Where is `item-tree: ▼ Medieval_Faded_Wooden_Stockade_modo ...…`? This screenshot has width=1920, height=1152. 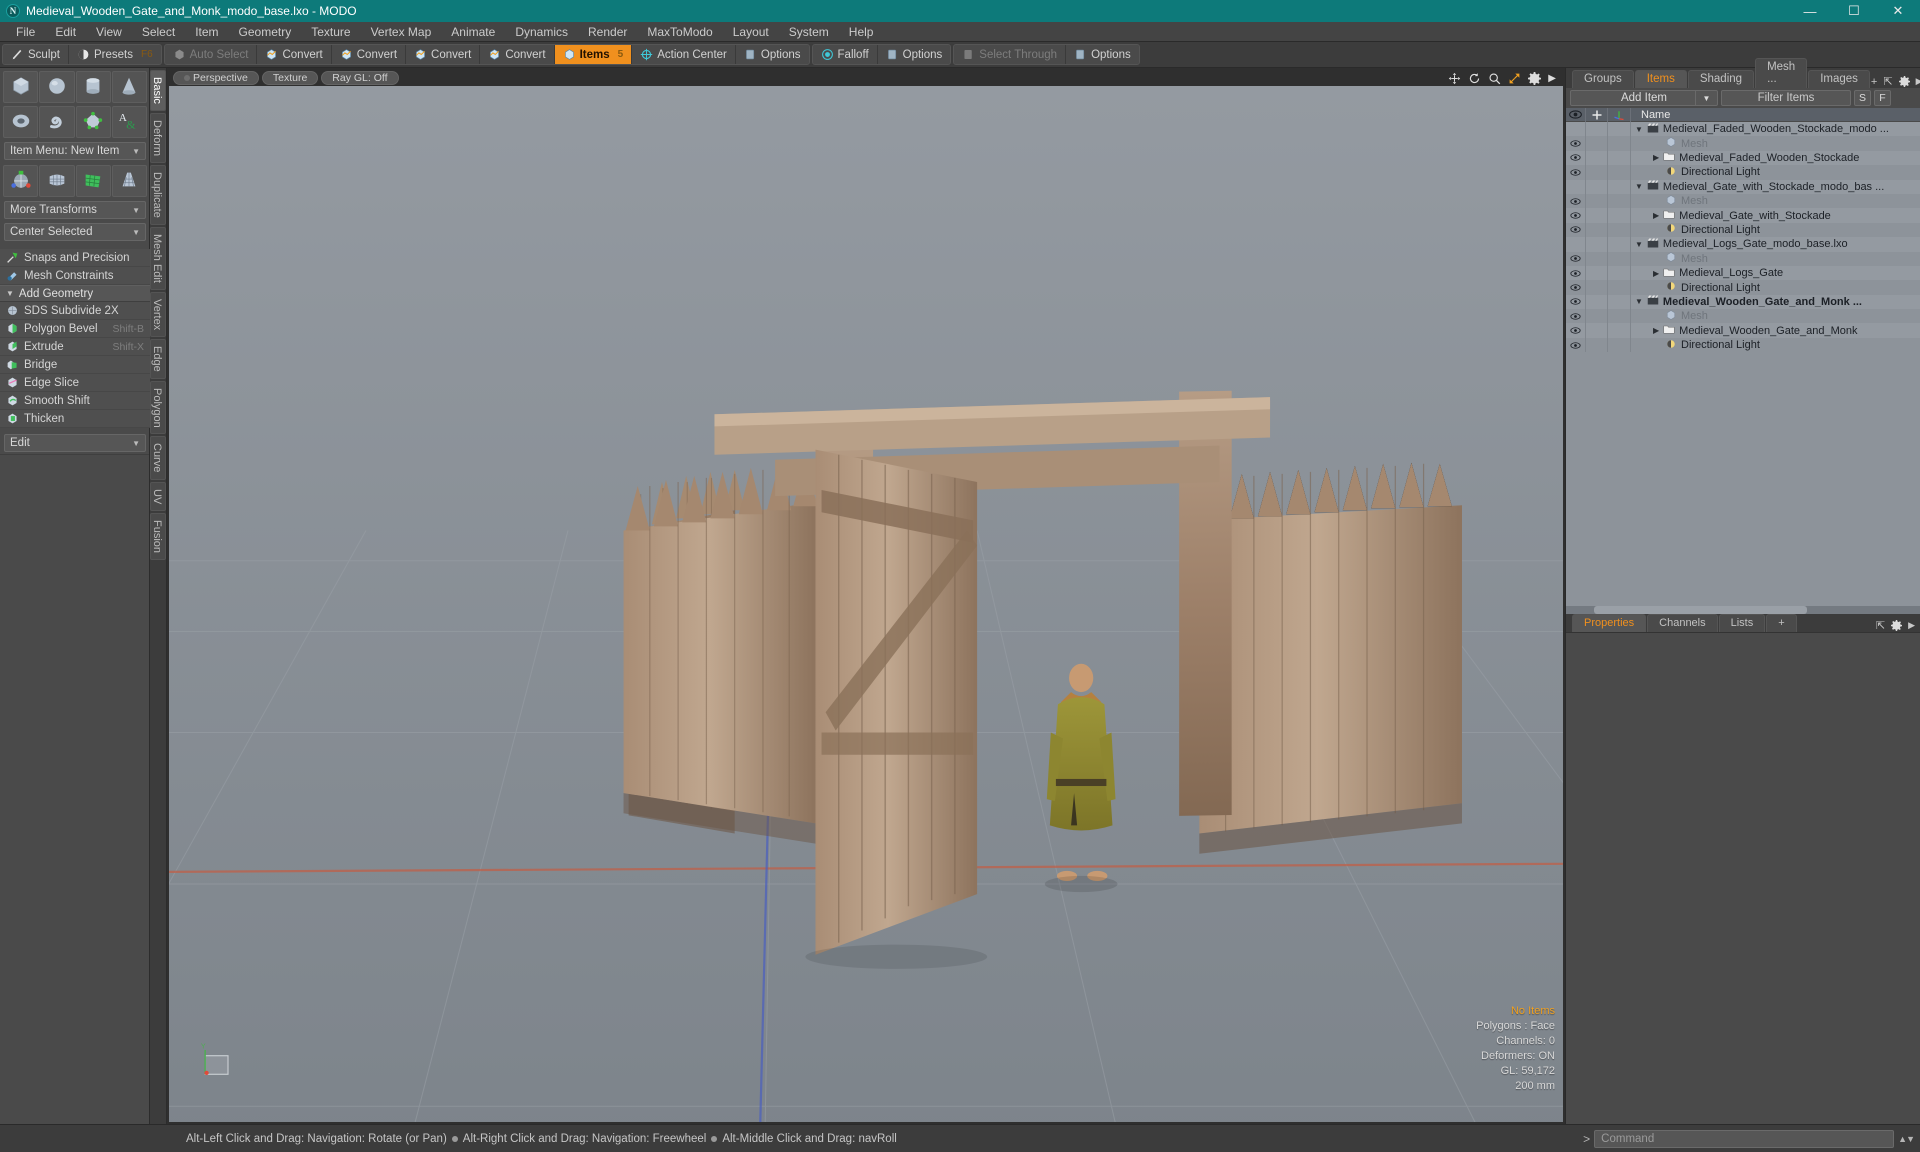 item-tree: ▼ Medieval_Faded_Wooden_Stockade_modo ...… is located at coordinates (1743, 368).